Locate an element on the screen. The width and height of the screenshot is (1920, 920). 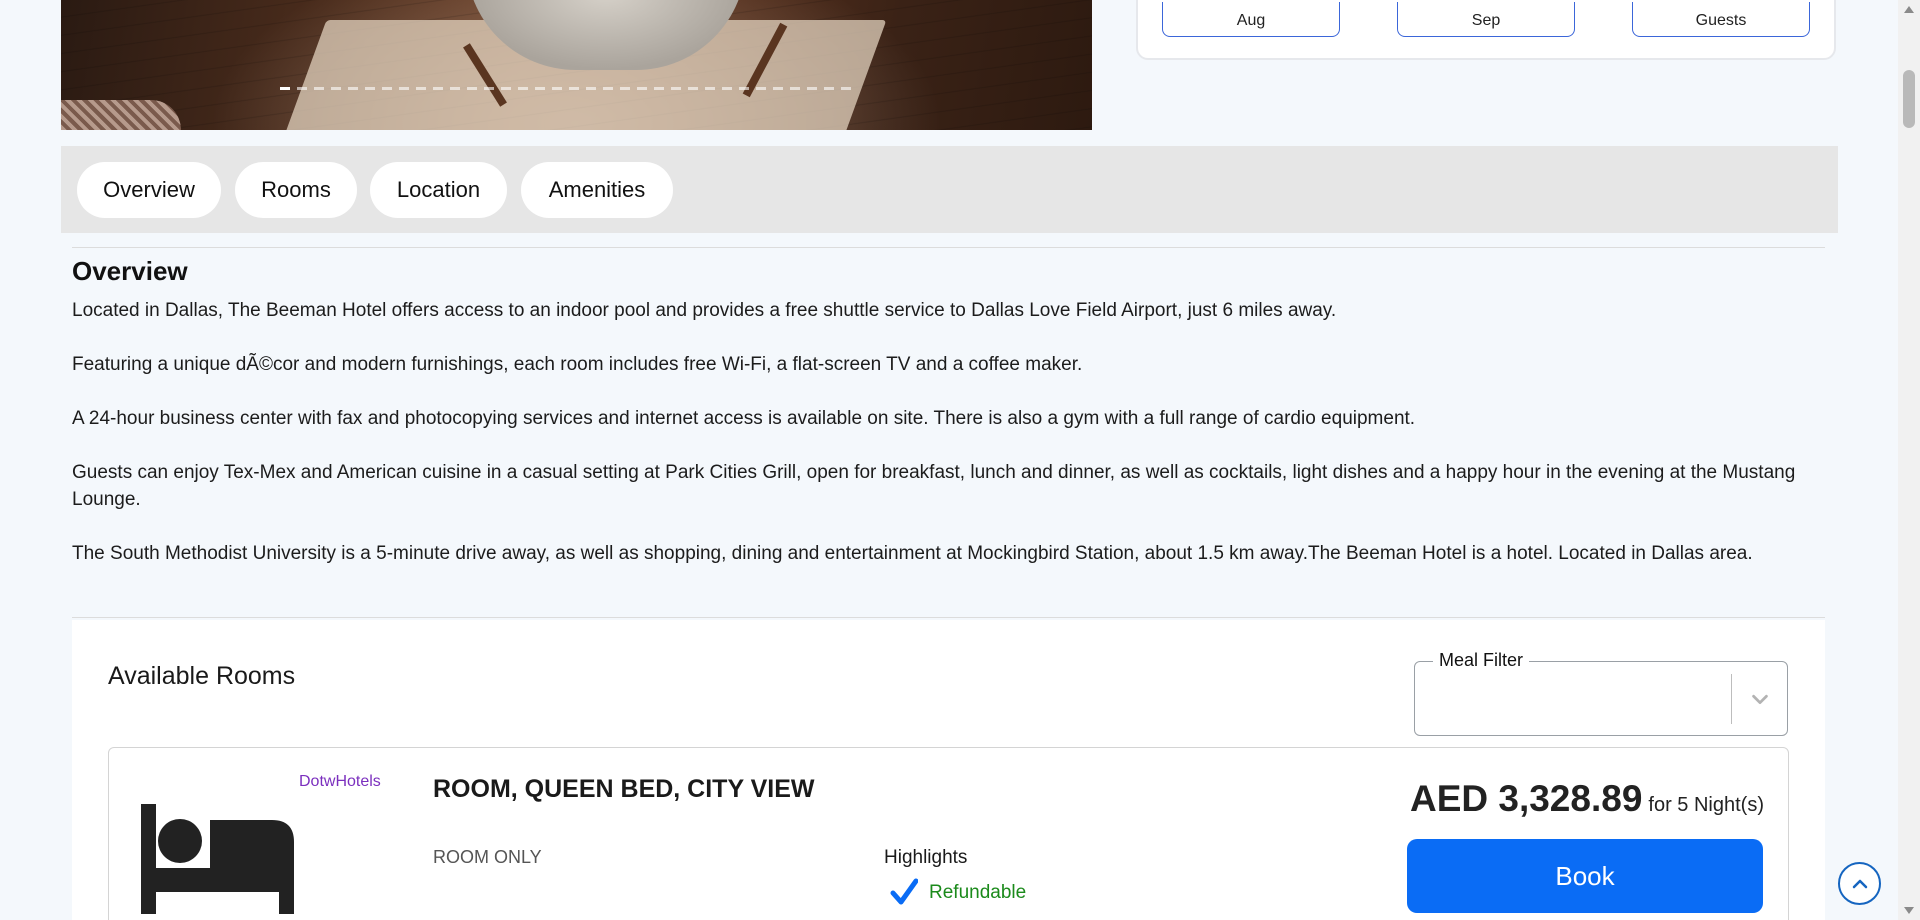
room-price: AED 3,328.89 for 5 Night(s) is located at coordinates (1587, 799).